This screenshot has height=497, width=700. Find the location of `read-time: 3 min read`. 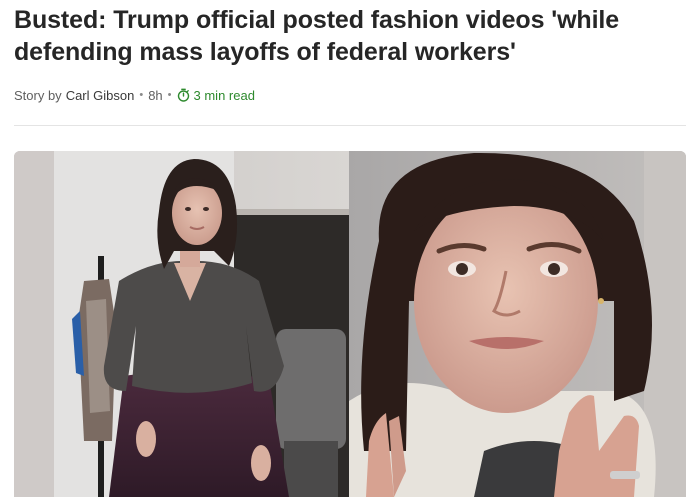

read-time: 3 min read is located at coordinates (216, 95).